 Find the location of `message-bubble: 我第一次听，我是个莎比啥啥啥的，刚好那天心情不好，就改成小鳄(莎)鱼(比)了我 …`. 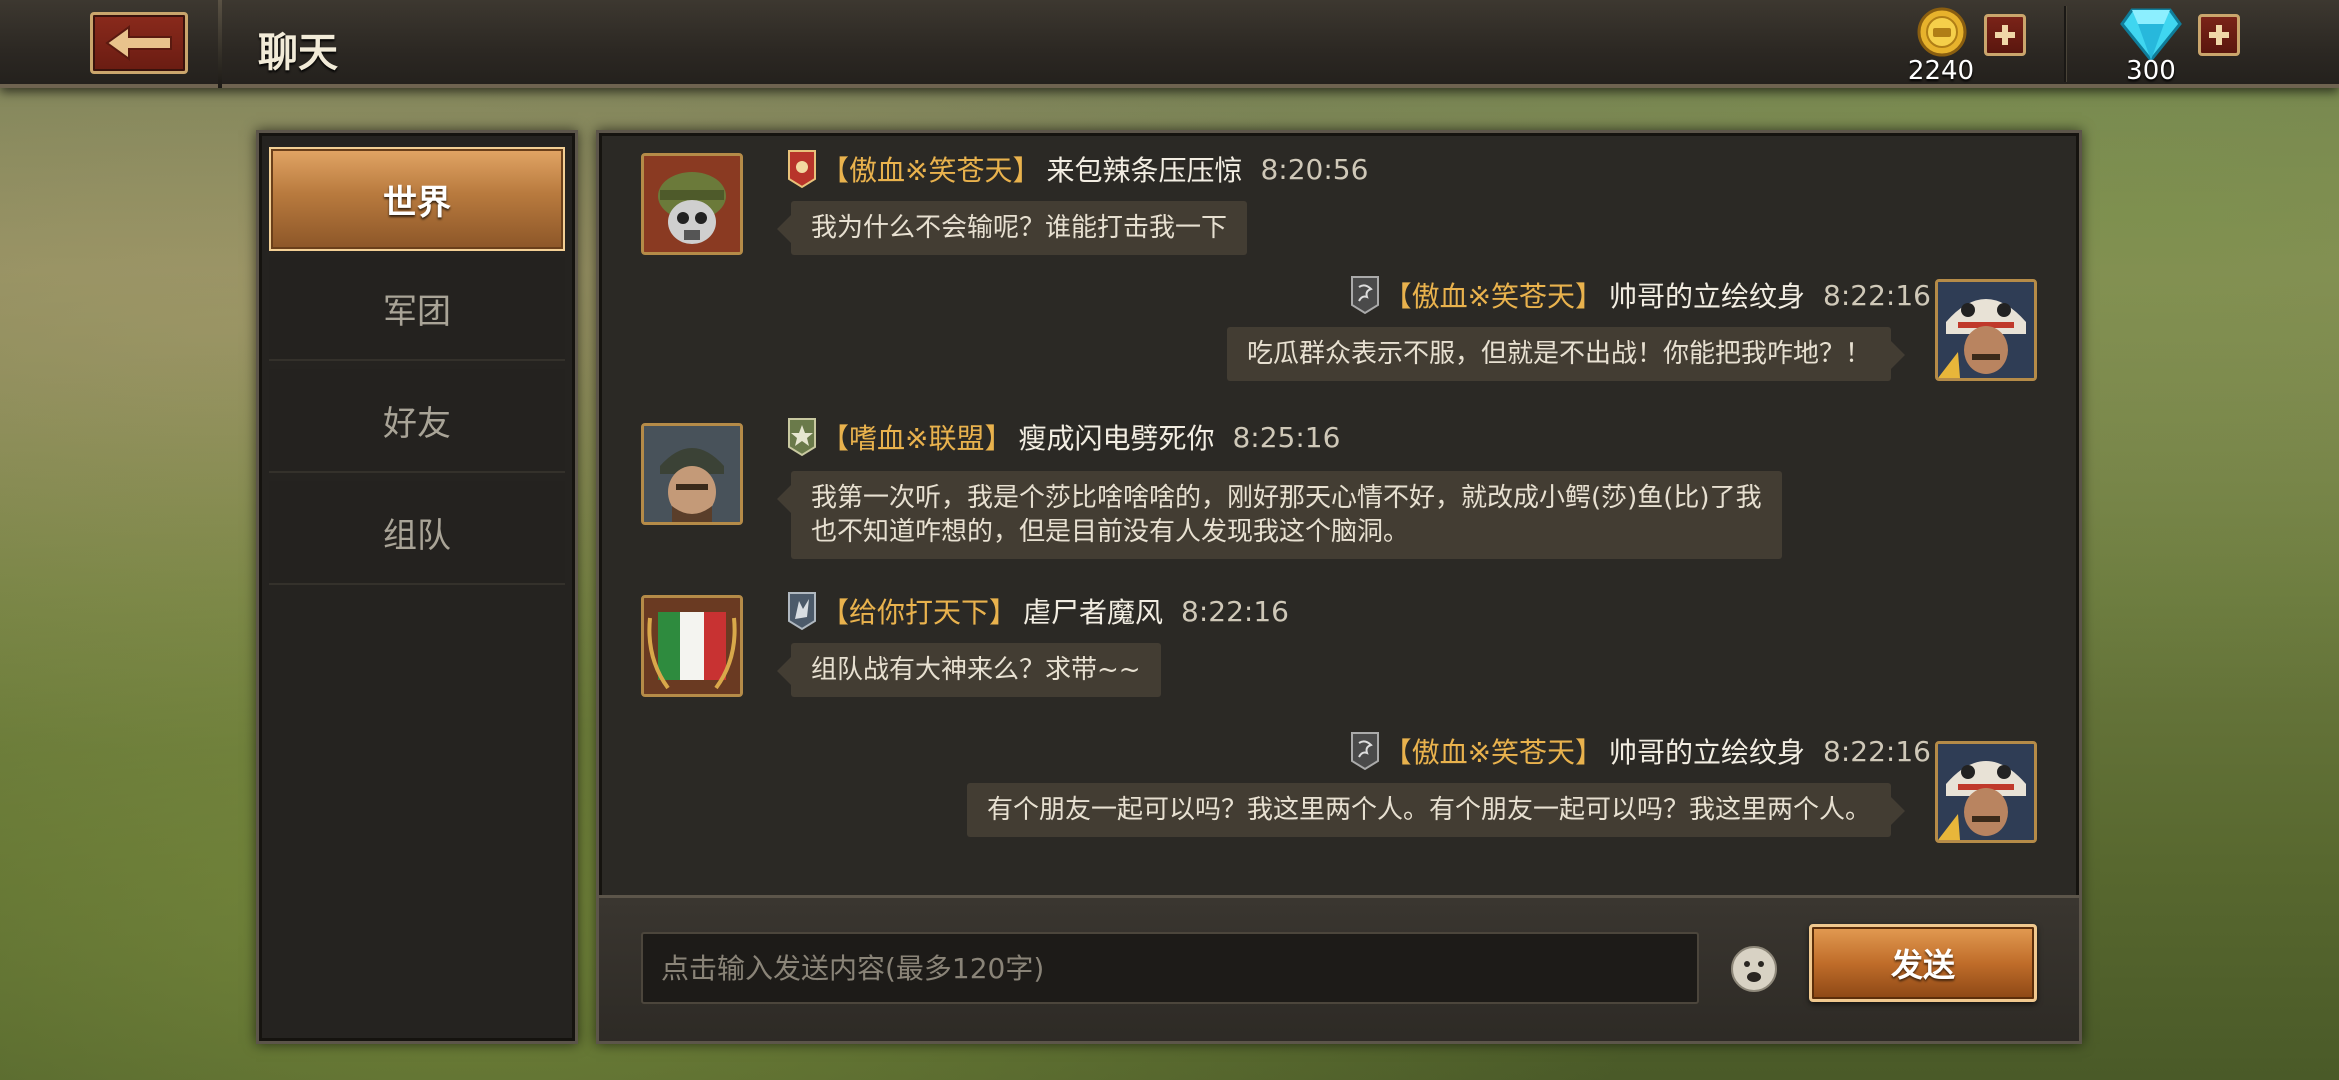

message-bubble: 我第一次听，我是个莎比啥啥啥的，刚好那天心情不好，就改成小鳄(莎)鱼(比)了我 … is located at coordinates (1279, 515).